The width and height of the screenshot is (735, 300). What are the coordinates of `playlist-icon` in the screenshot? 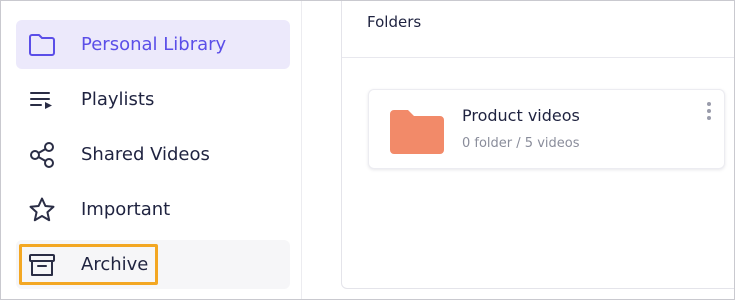 It's located at (42, 100).